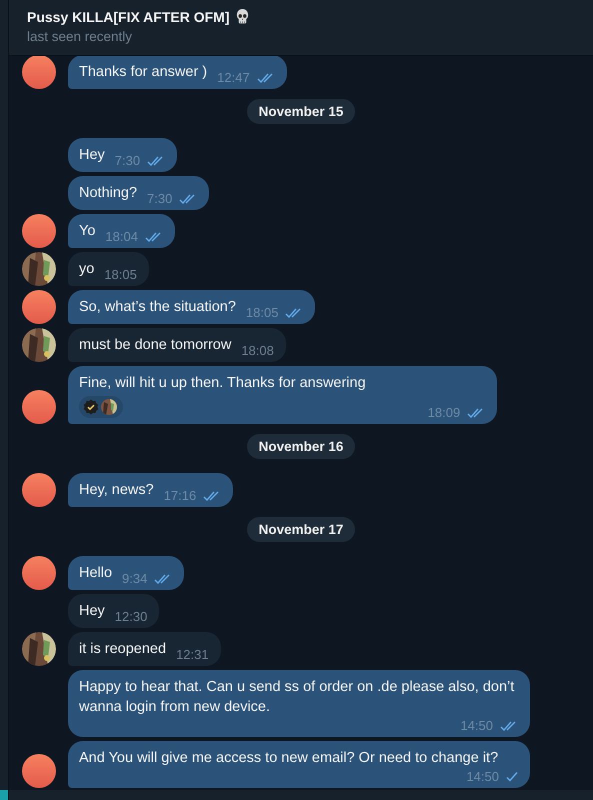  I want to click on message-text: Hello, so click(95, 573).